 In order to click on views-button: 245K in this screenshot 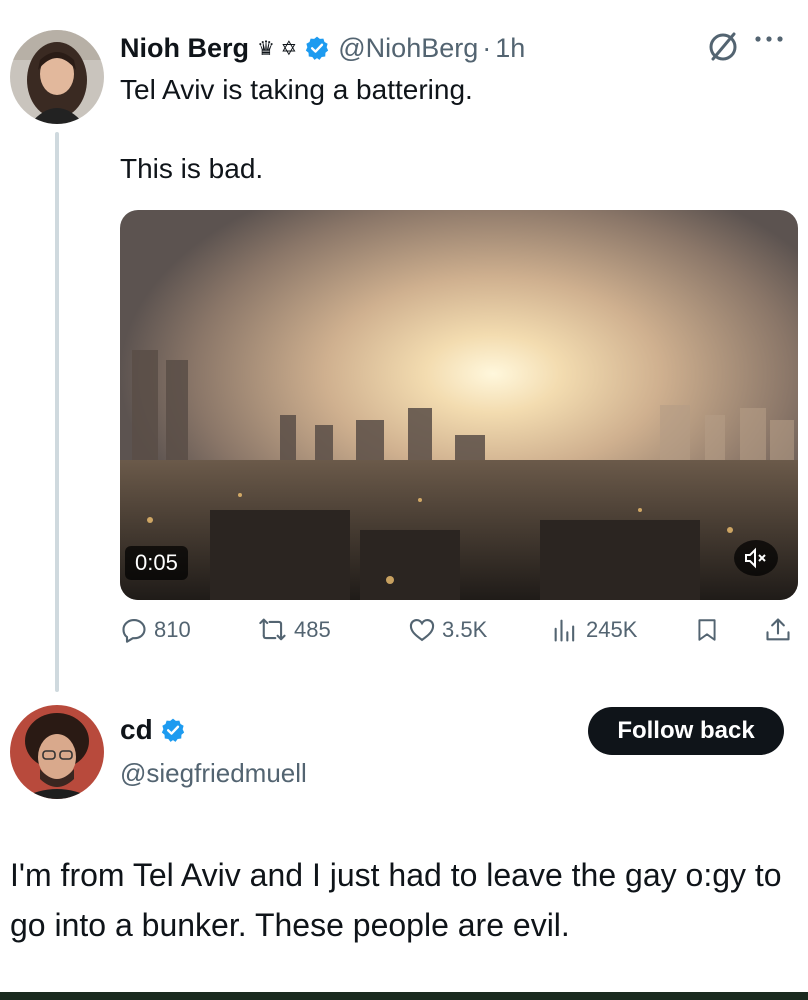, I will do `click(593, 630)`.